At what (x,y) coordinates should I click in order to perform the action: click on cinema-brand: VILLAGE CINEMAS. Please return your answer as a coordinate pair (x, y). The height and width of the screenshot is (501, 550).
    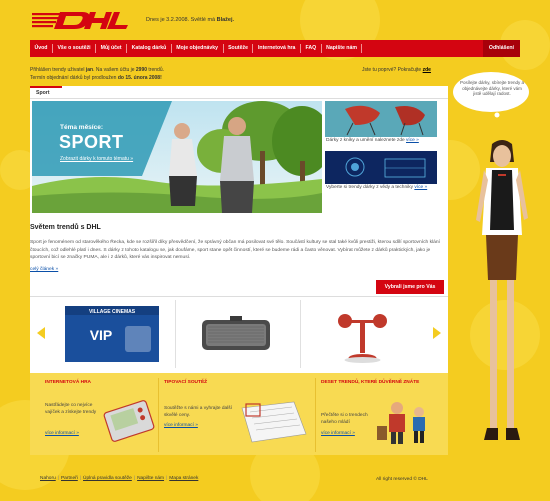
    Looking at the image, I should click on (112, 312).